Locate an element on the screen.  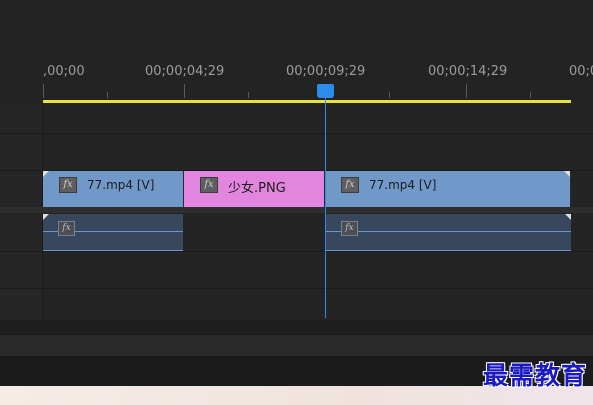
track-row-a2 is located at coordinates (318, 270).